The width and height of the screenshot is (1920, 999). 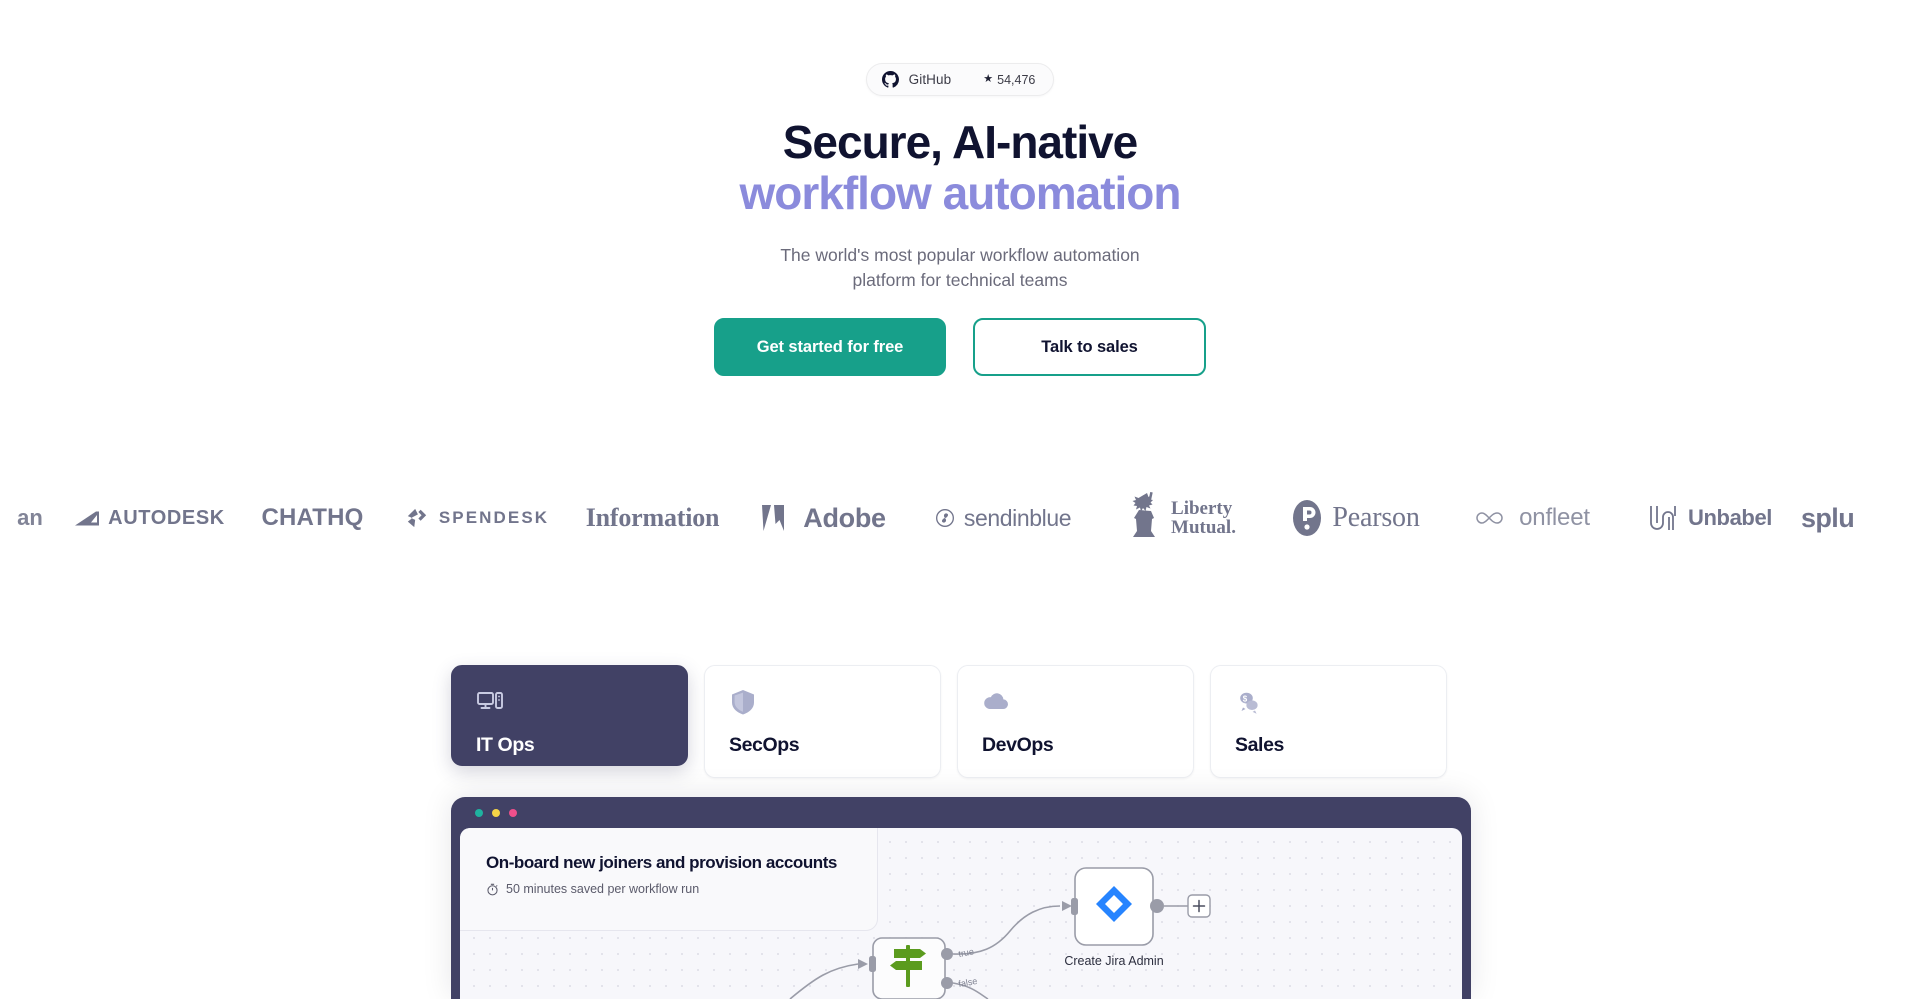 I want to click on logo-splunk-label: splu, so click(x=1828, y=517).